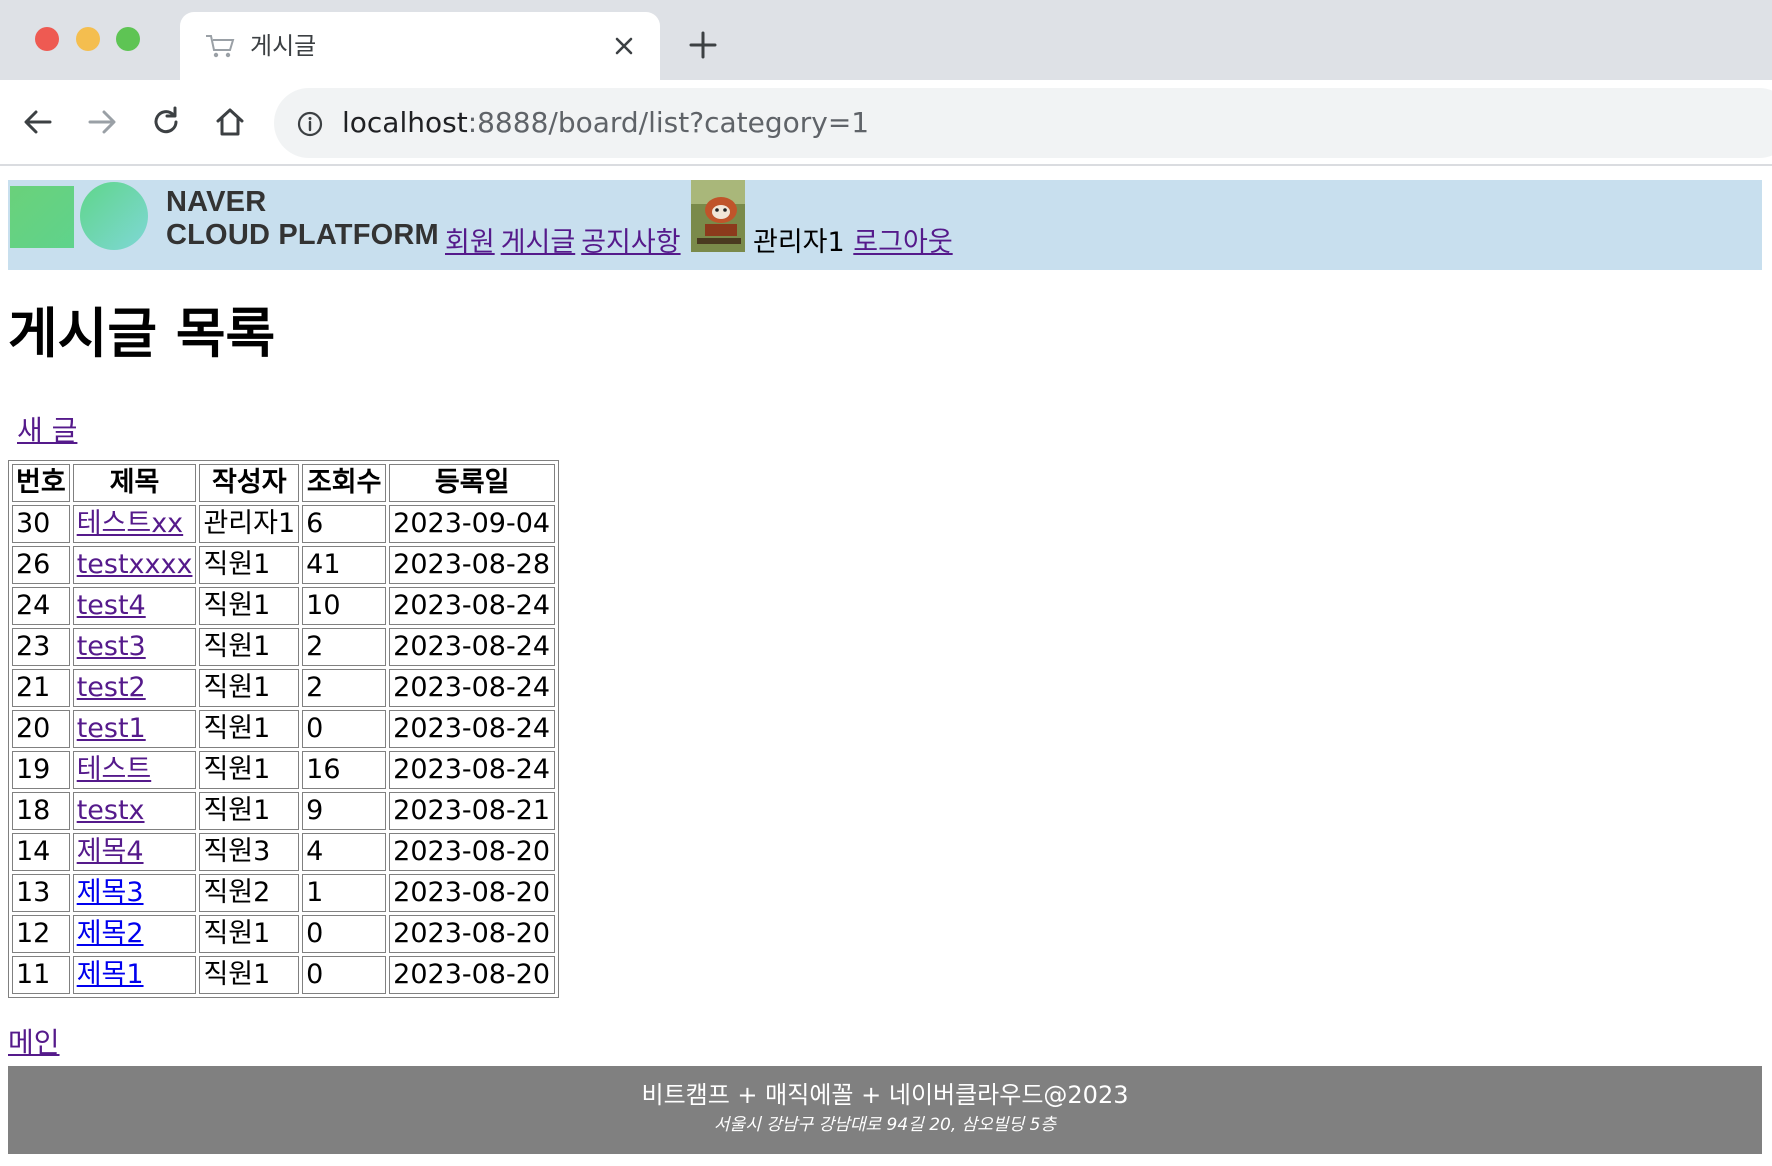 This screenshot has width=1772, height=1166. I want to click on post-title-link: 테스트xx, so click(130, 523).